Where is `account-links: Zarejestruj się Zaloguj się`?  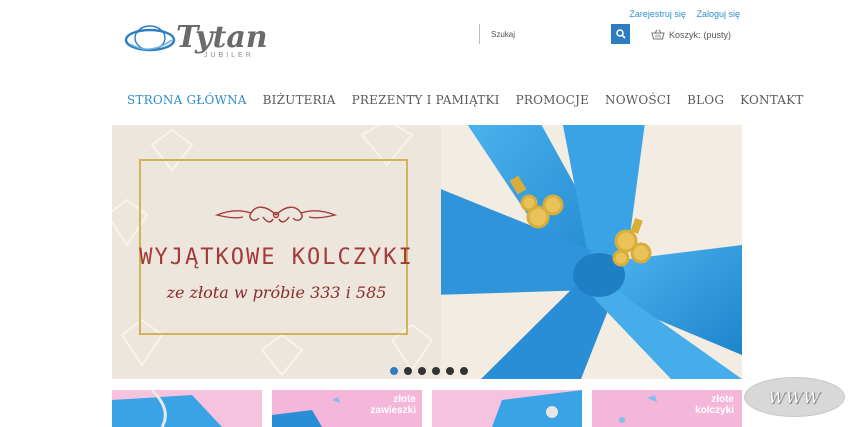 account-links: Zarejestruj się Zaloguj się is located at coordinates (680, 14).